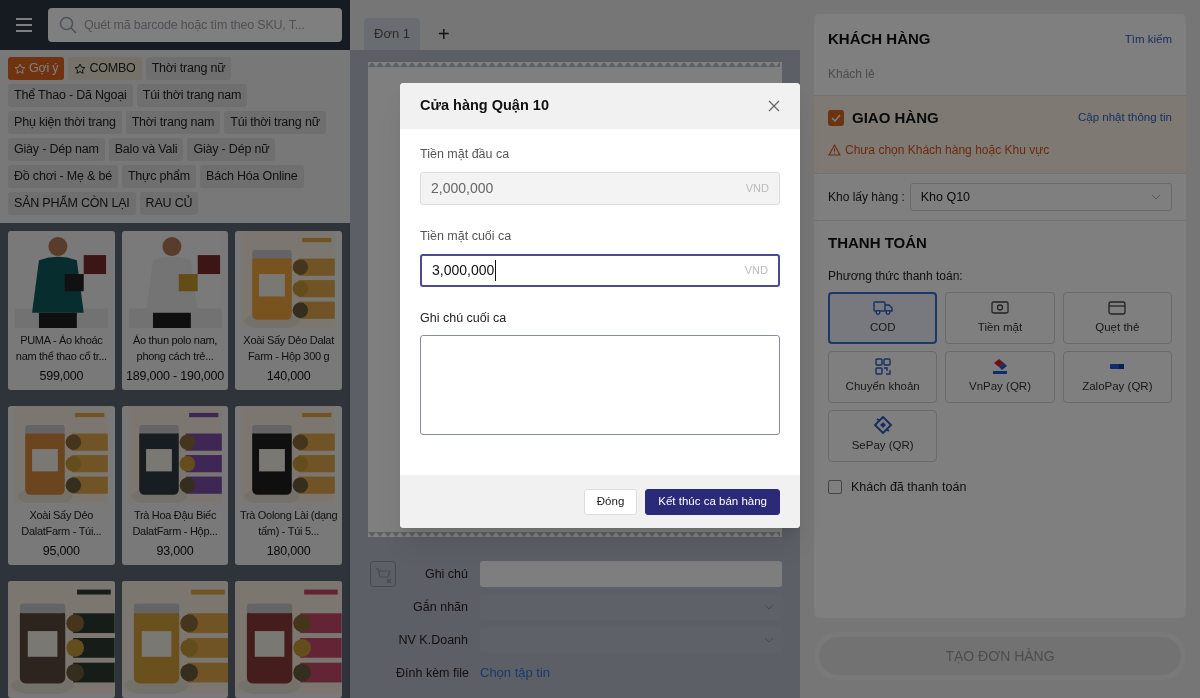 This screenshot has width=1200, height=698. I want to click on delivery-checkbox, so click(836, 117).